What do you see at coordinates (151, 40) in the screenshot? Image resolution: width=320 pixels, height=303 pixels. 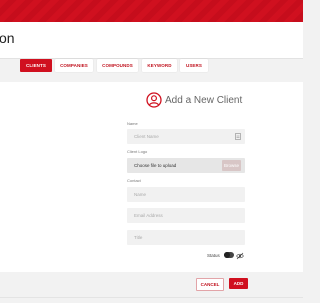 I see `page-header: on` at bounding box center [151, 40].